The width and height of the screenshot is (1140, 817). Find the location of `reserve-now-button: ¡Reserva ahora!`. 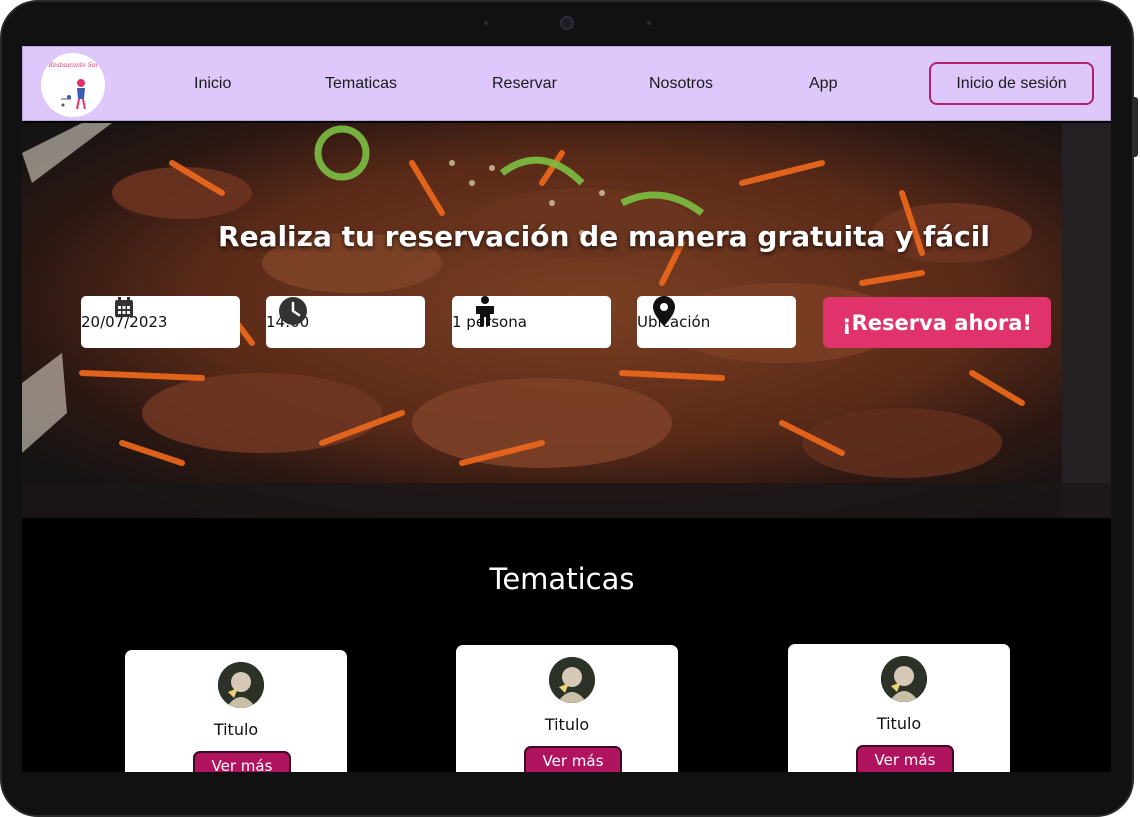

reserve-now-button: ¡Reserva ahora! is located at coordinates (937, 322).